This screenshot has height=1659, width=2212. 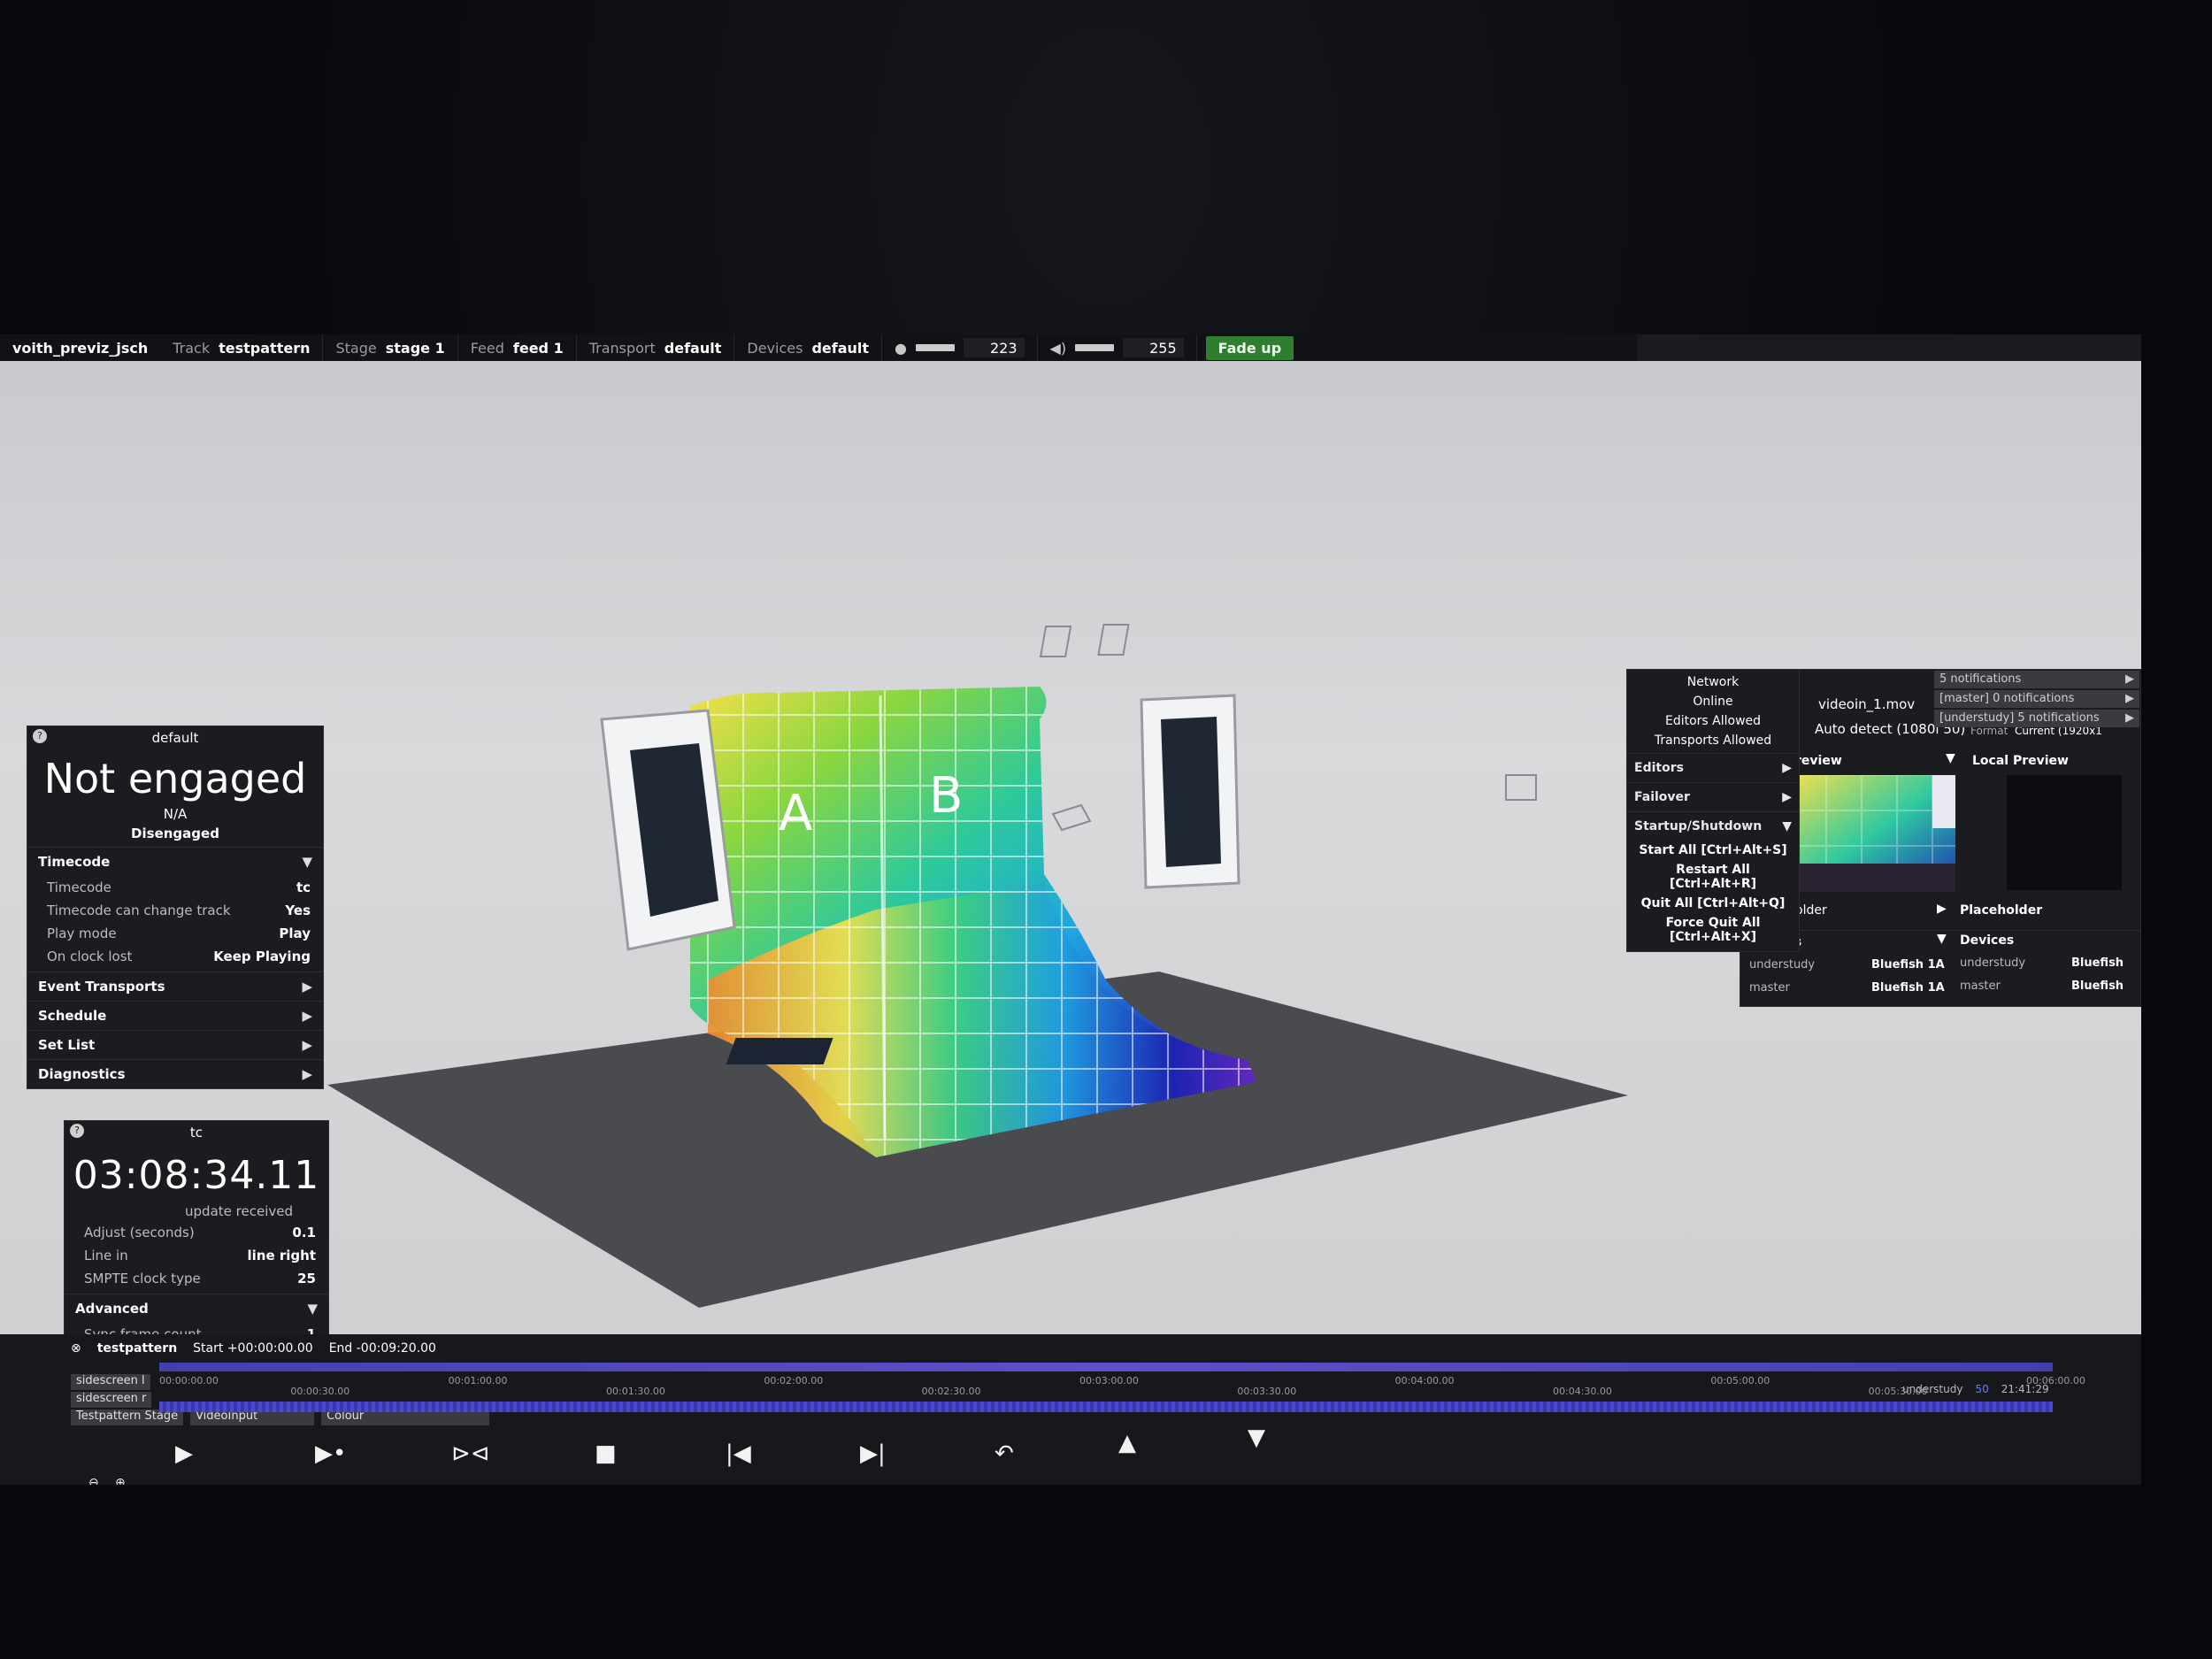 I want to click on play-icon: ▶, so click(x=184, y=1454).